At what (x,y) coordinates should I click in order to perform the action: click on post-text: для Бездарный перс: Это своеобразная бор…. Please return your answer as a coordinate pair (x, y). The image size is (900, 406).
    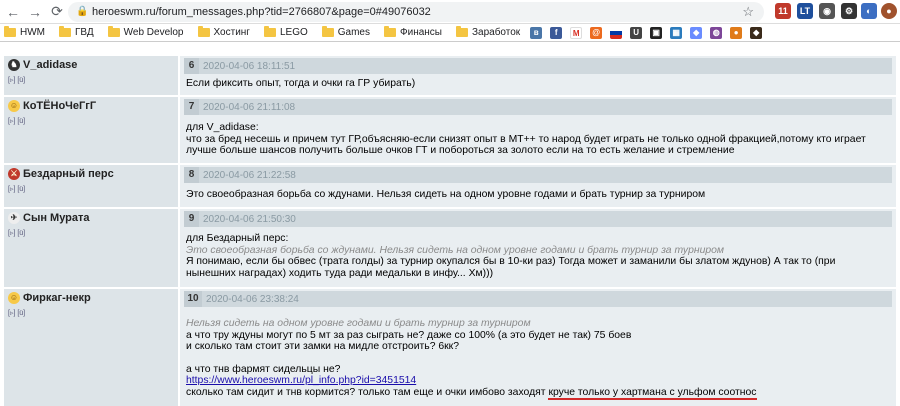
    Looking at the image, I should click on (538, 255).